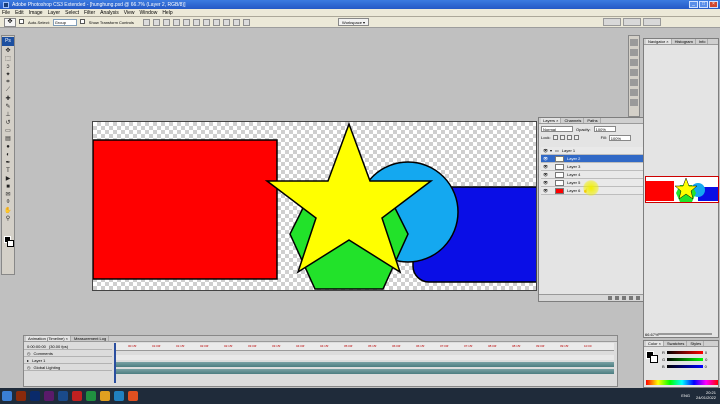 The image size is (720, 404). I want to click on blue-channel-slider, so click(684, 366).